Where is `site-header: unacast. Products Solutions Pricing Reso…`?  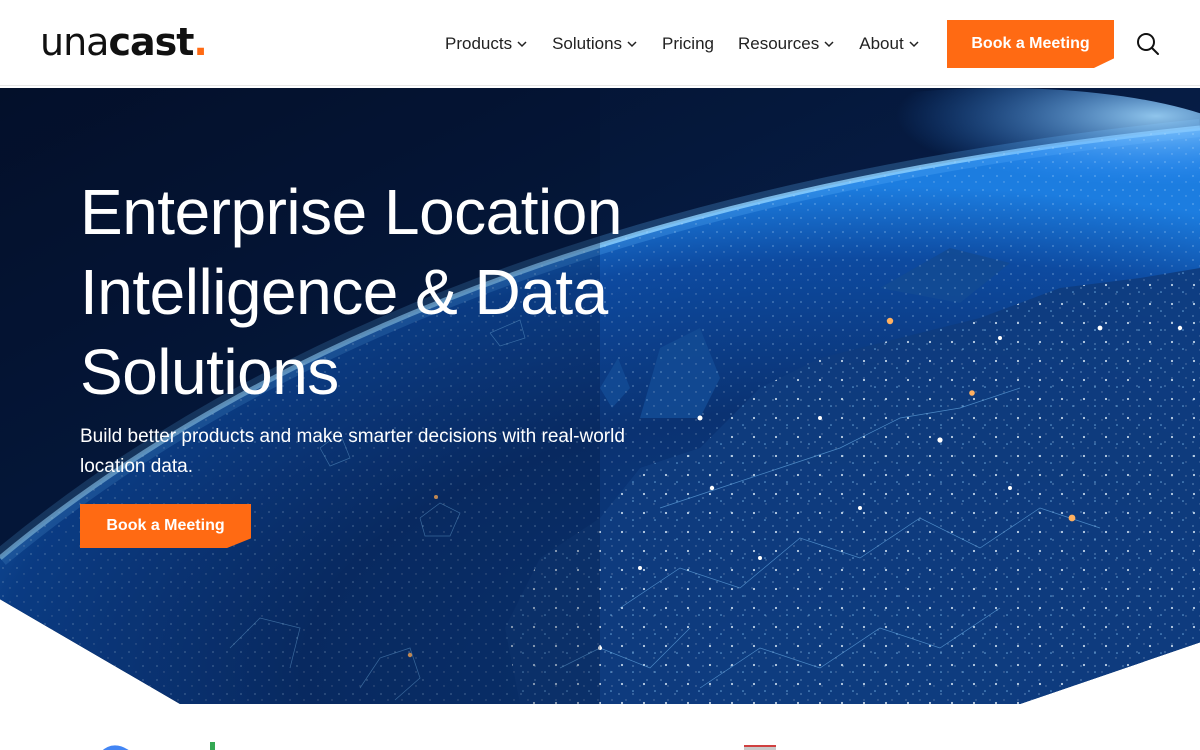 site-header: unacast. Products Solutions Pricing Reso… is located at coordinates (600, 43).